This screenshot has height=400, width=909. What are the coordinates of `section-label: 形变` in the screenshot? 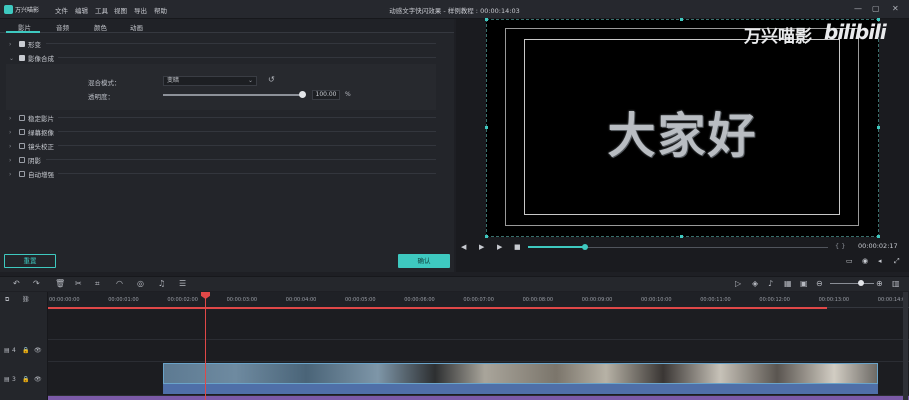 It's located at (34, 45).